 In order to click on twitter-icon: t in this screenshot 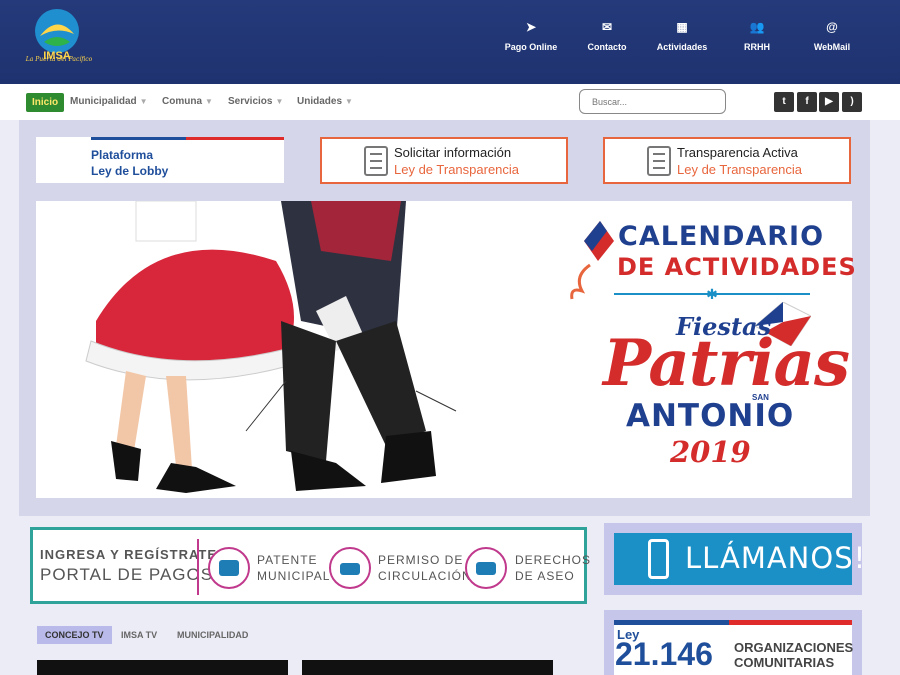, I will do `click(784, 102)`.